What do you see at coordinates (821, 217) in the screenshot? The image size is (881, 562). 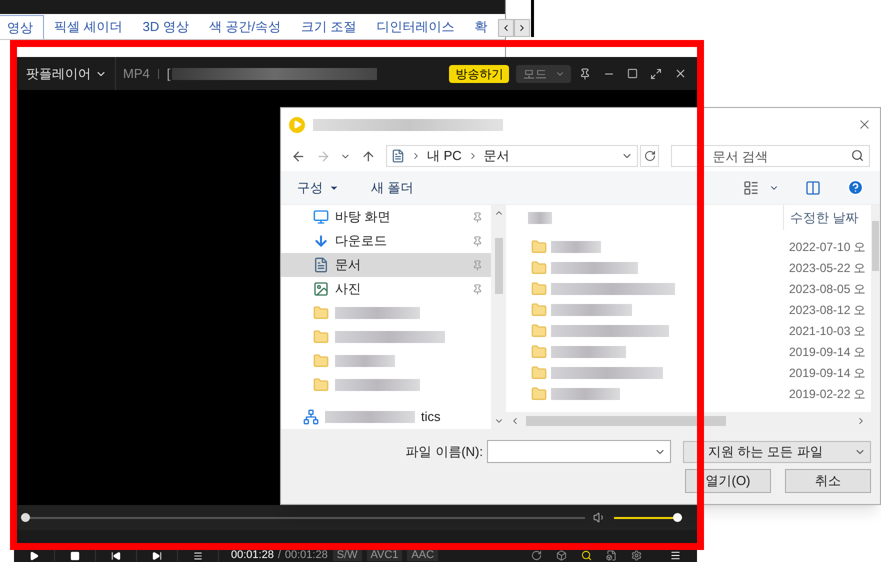 I see `column-header: 수정한 날짜` at bounding box center [821, 217].